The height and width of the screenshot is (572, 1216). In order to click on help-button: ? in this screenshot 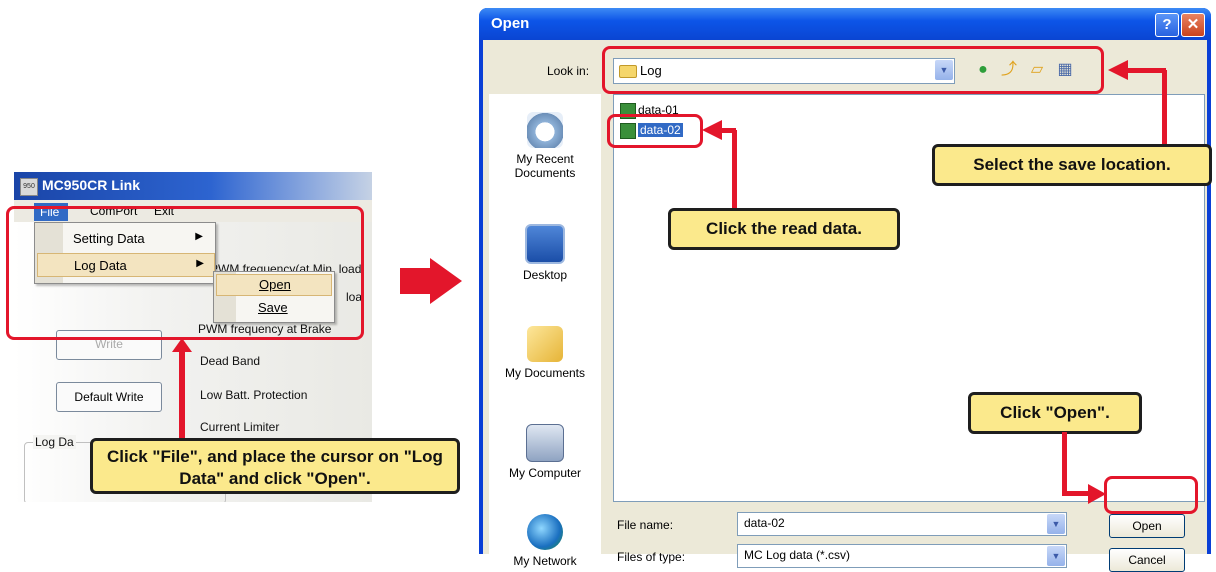, I will do `click(1167, 25)`.